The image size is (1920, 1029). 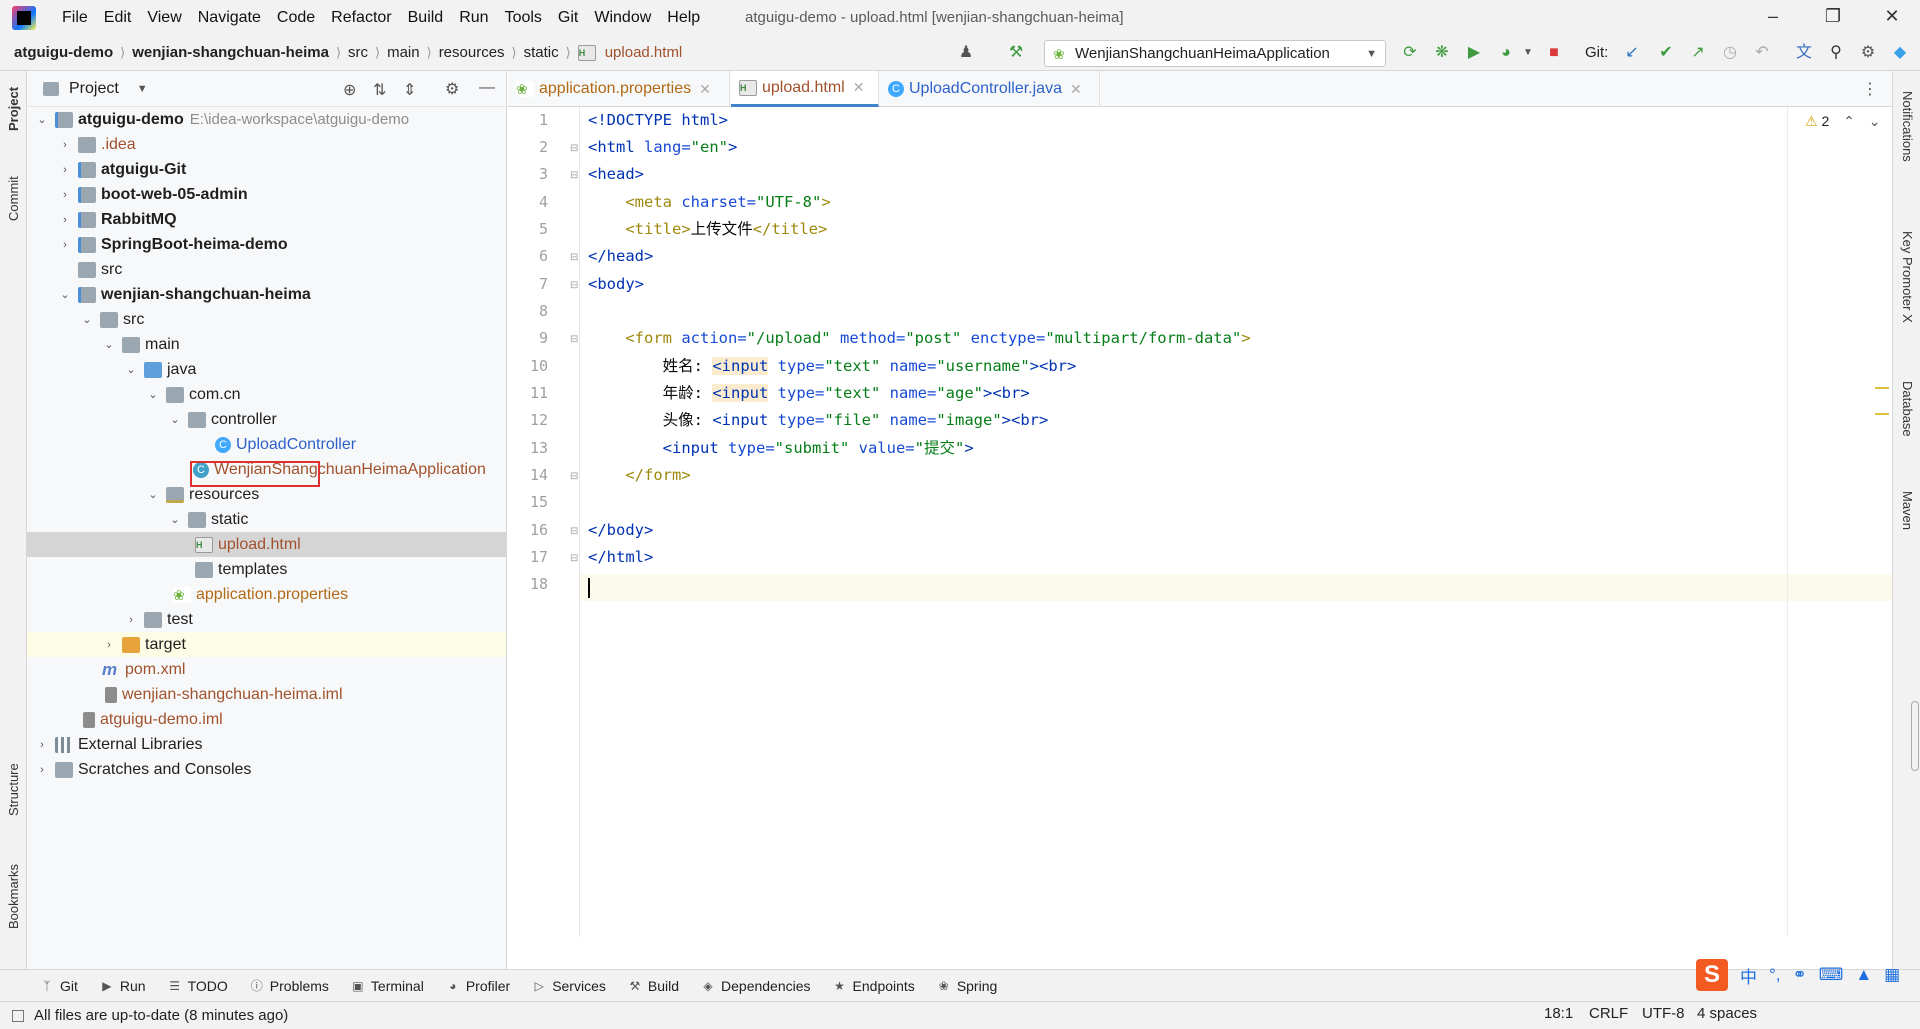 What do you see at coordinates (426, 18) in the screenshot?
I see `menu-build: Build` at bounding box center [426, 18].